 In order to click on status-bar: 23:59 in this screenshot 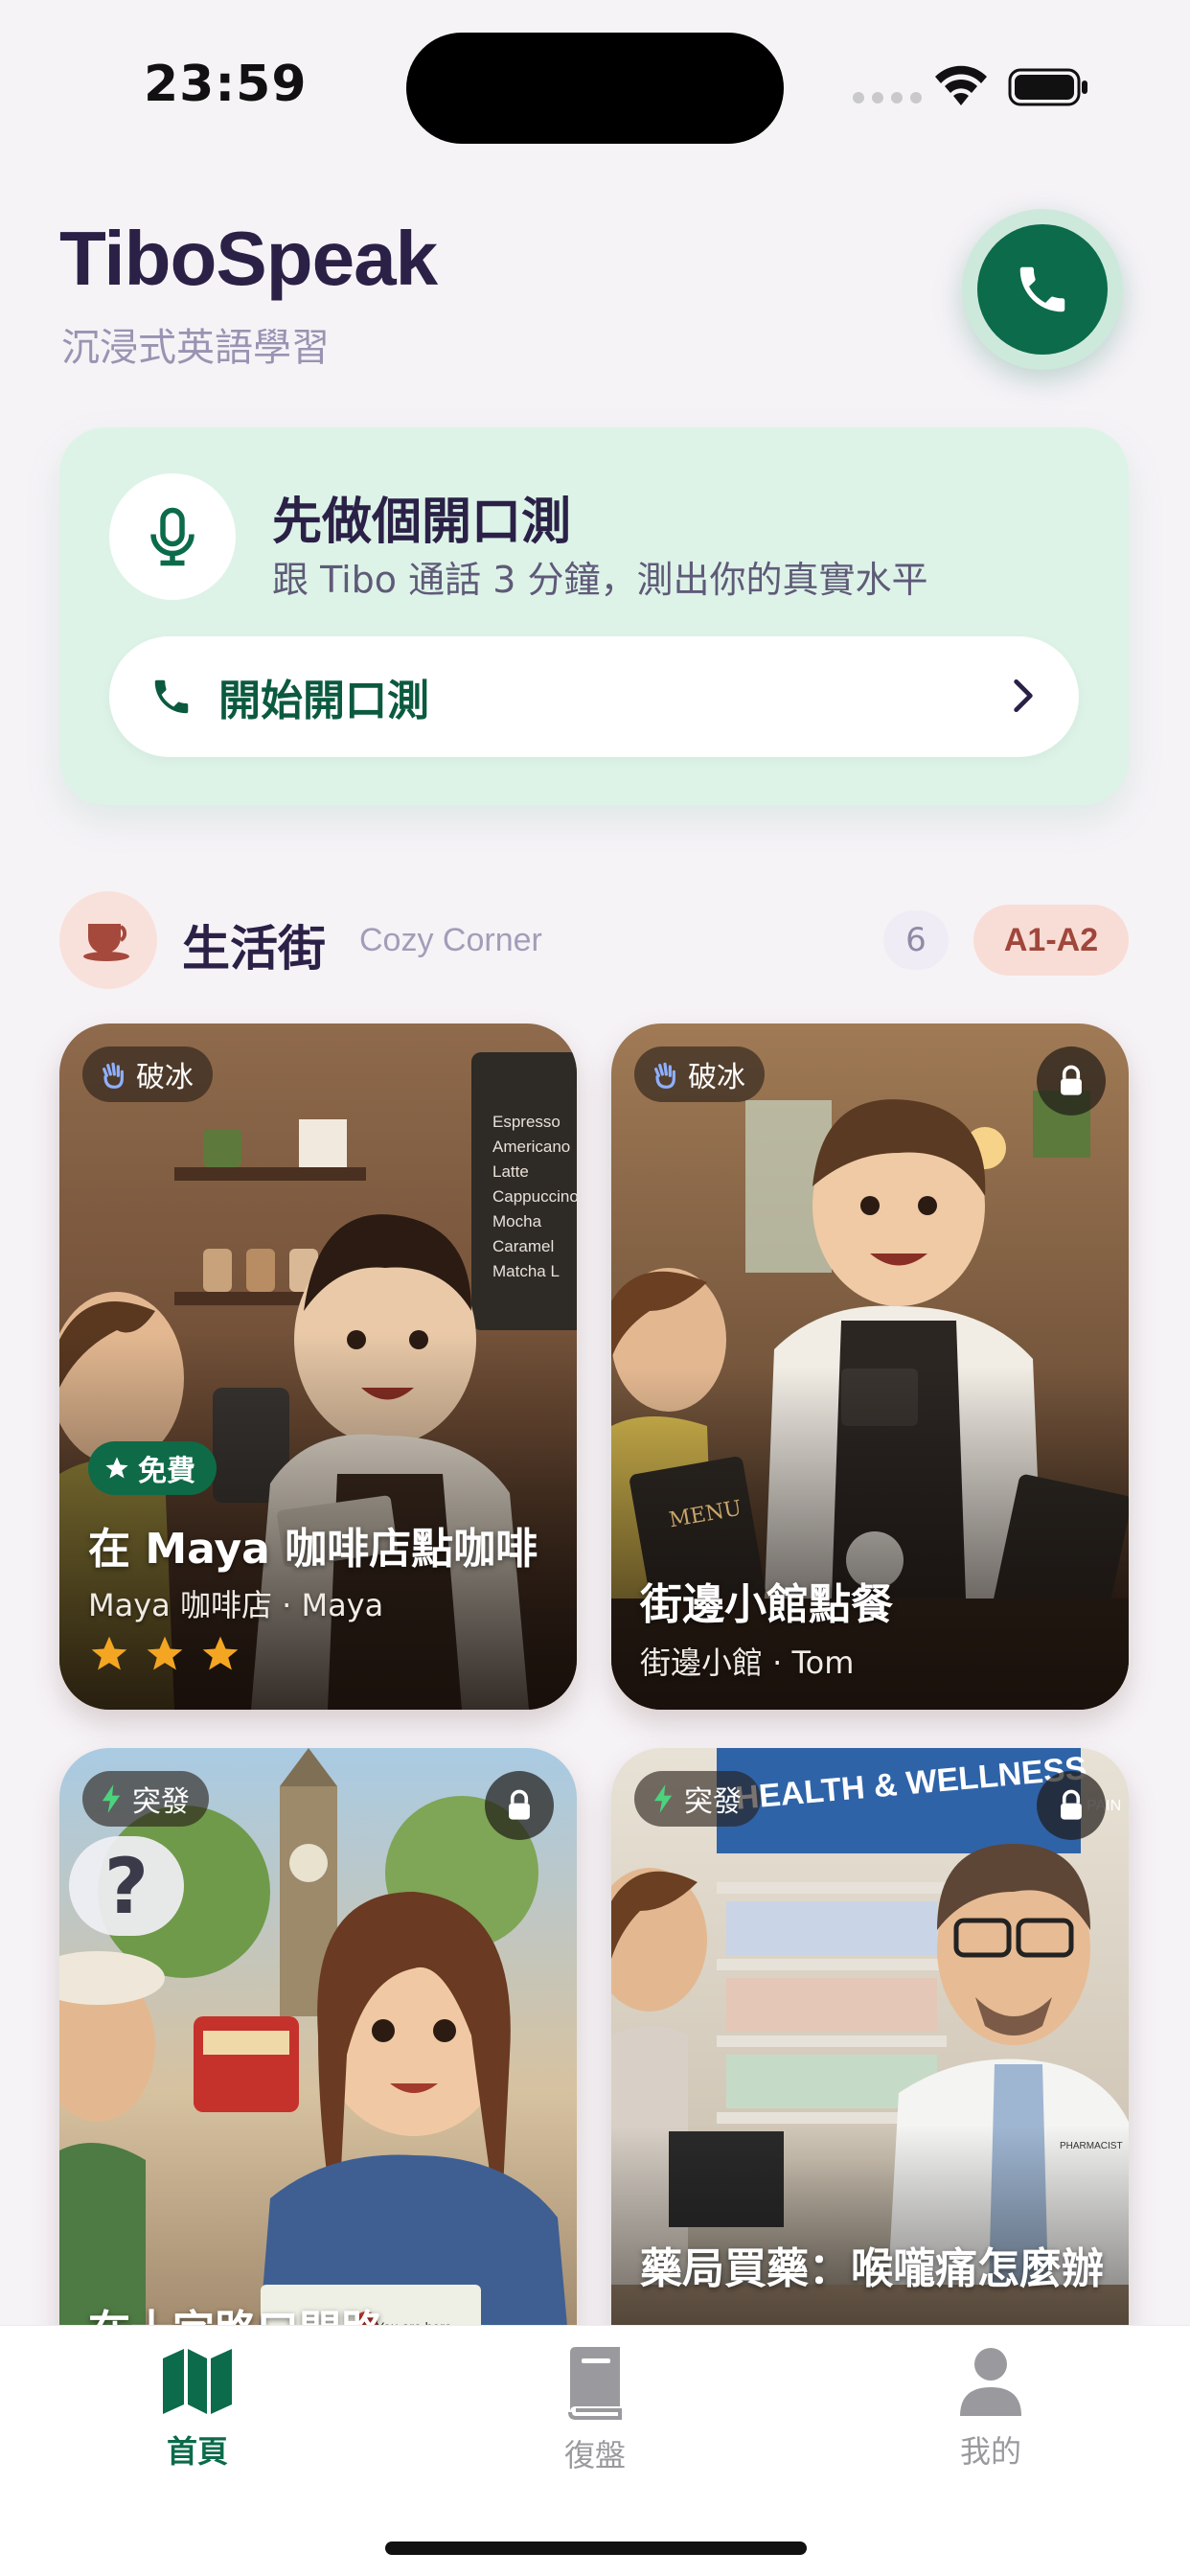, I will do `click(595, 86)`.